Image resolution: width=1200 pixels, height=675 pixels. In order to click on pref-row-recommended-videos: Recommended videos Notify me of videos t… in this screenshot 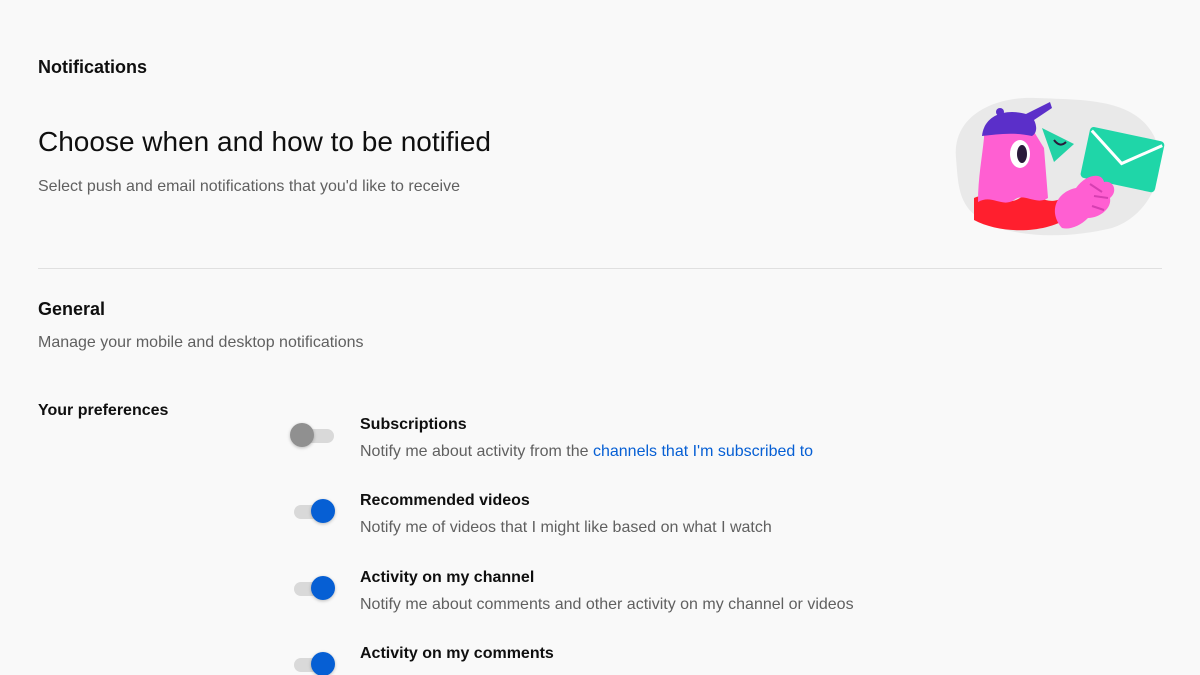, I will do `click(720, 522)`.